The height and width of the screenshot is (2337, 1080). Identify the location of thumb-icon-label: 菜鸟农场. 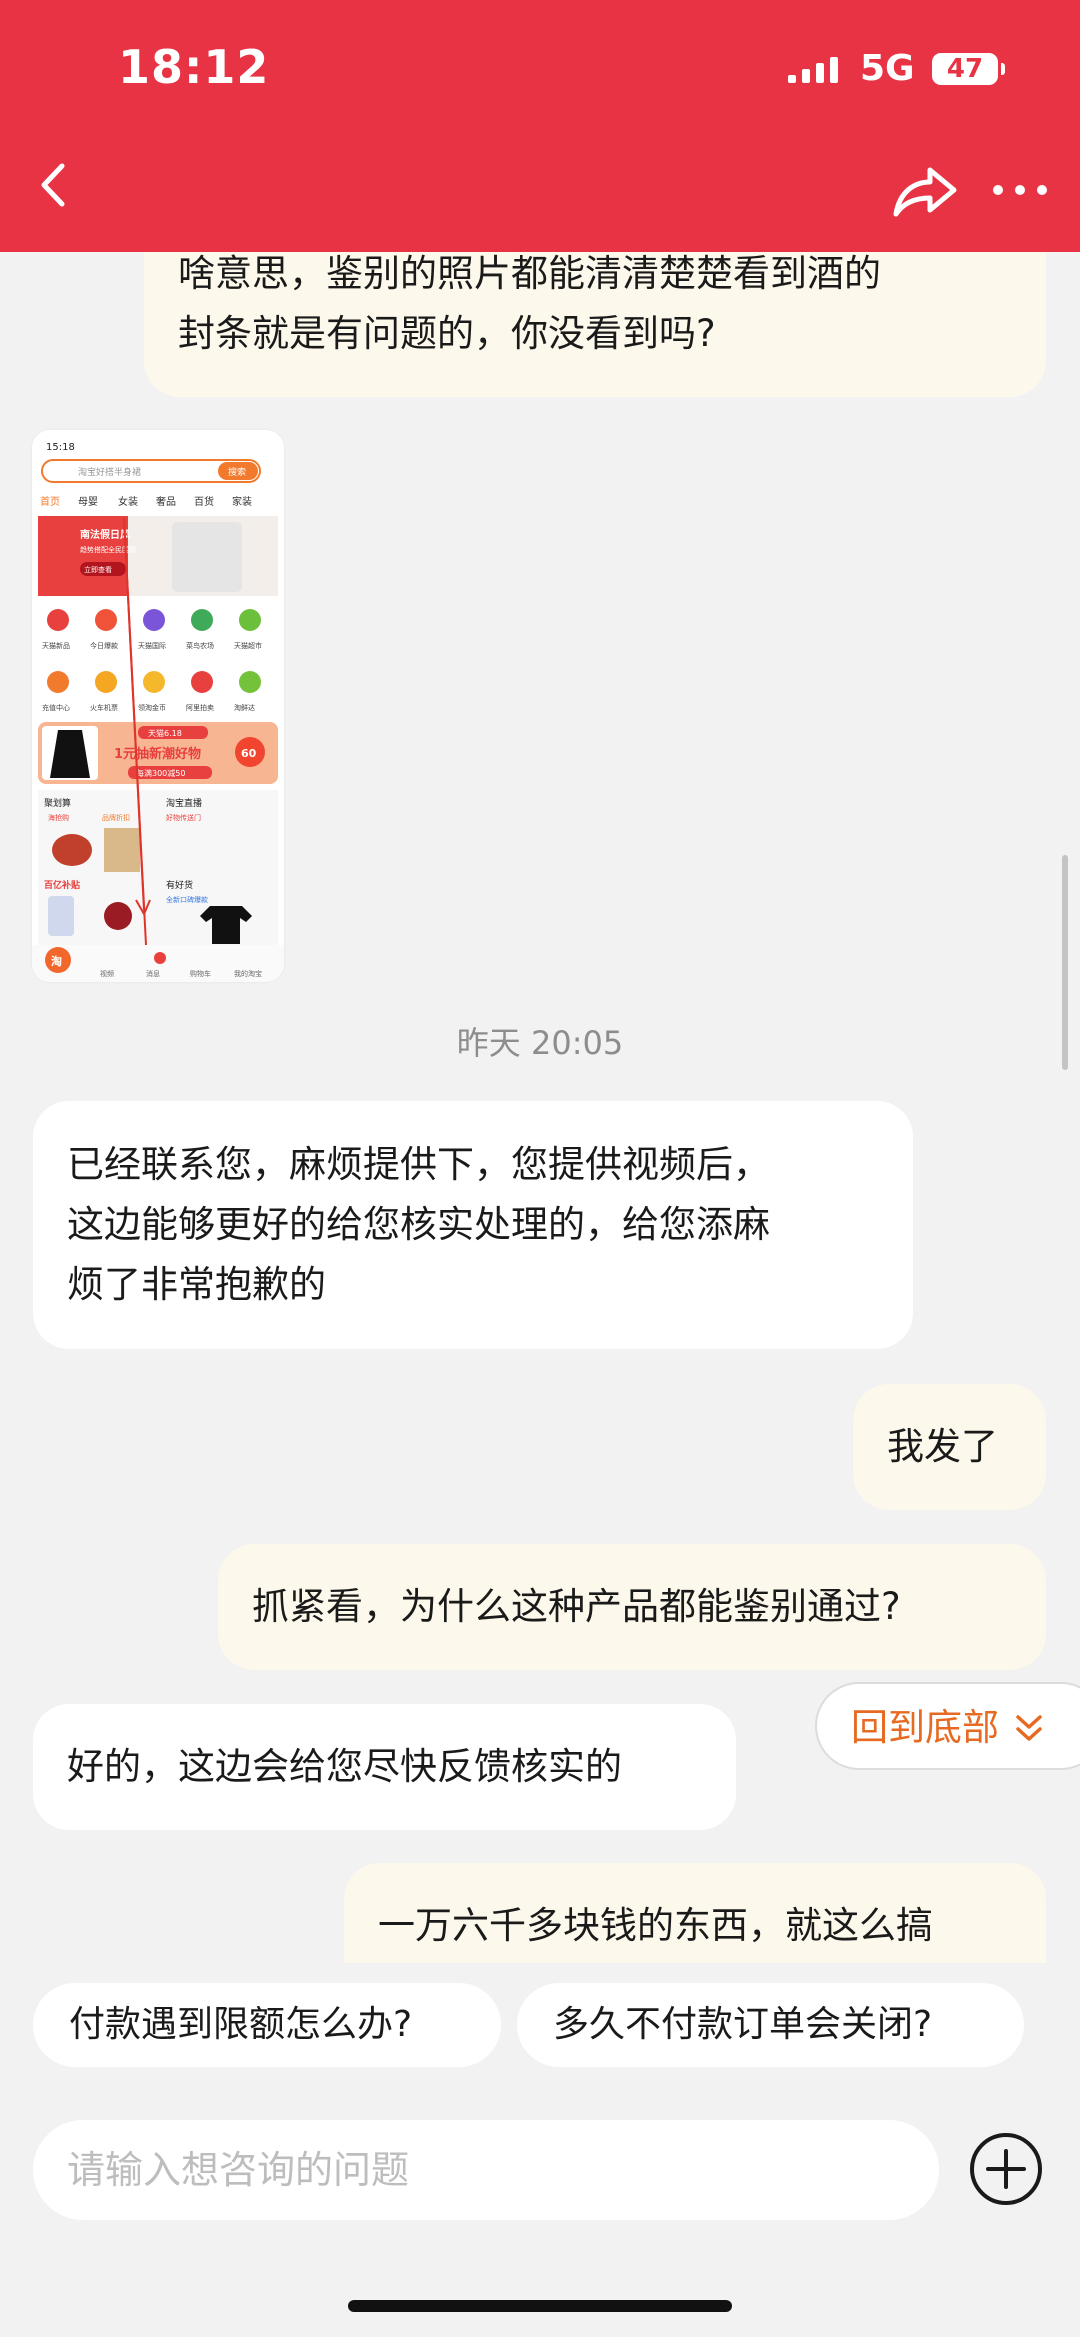
(200, 645).